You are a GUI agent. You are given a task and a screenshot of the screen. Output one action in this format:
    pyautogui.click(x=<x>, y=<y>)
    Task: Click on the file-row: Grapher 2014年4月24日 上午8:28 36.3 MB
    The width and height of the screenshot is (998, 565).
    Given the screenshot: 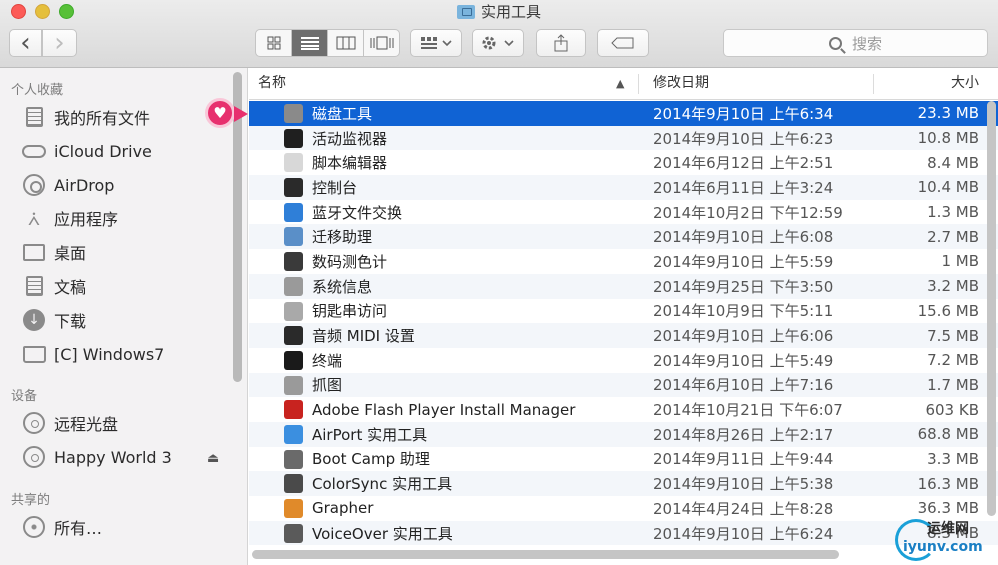 What is the action you would take?
    pyautogui.click(x=623, y=508)
    